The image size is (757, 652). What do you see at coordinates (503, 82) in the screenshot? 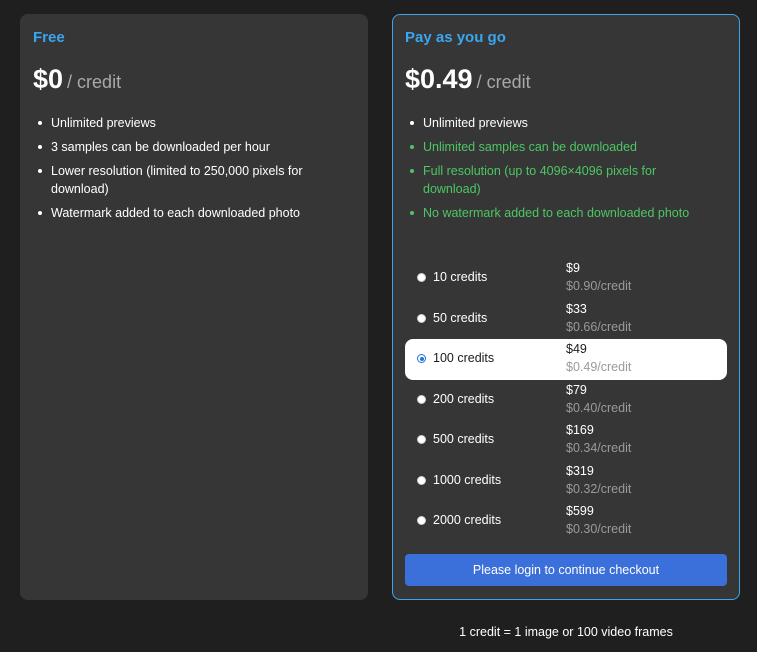
I see `payg-price-unit: / credit` at bounding box center [503, 82].